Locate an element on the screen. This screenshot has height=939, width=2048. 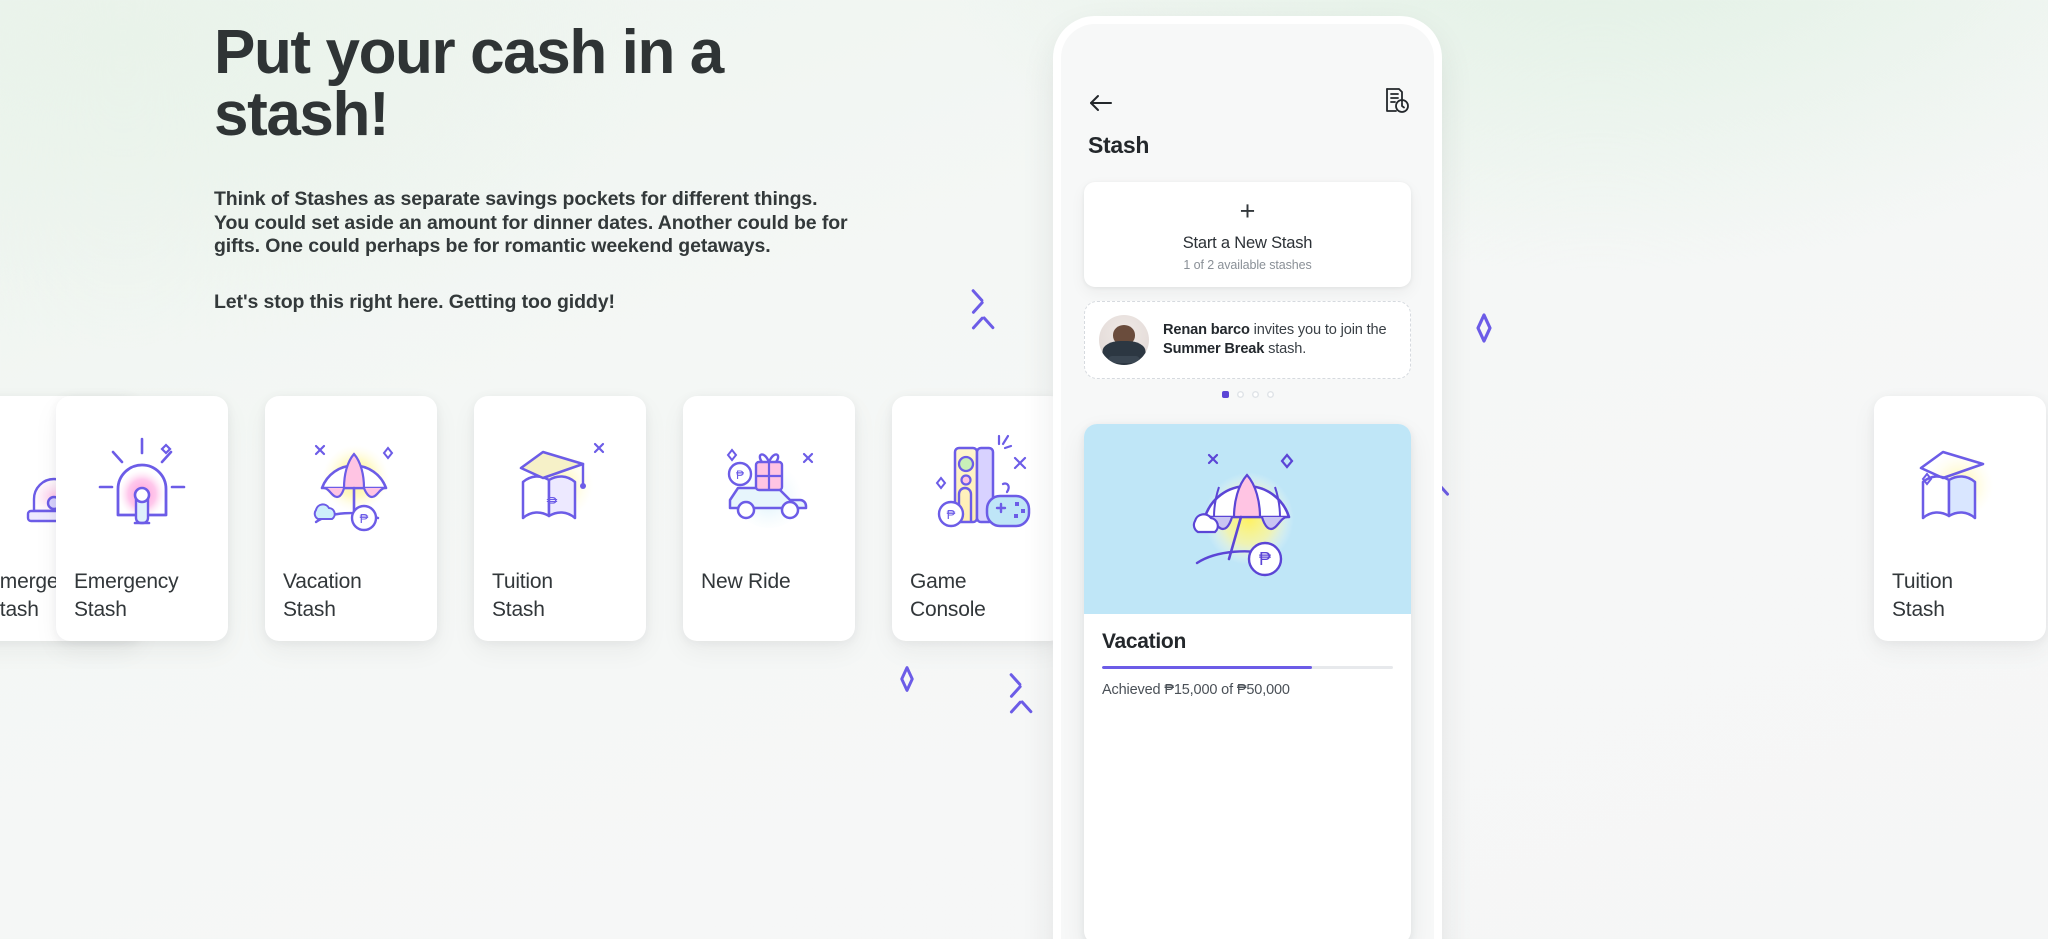
start-new-stash-title: Start a New Stash is located at coordinates (1247, 242).